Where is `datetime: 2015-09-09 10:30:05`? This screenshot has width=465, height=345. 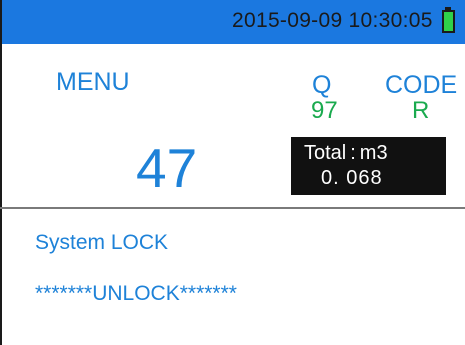 datetime: 2015-09-09 10:30:05 is located at coordinates (332, 20).